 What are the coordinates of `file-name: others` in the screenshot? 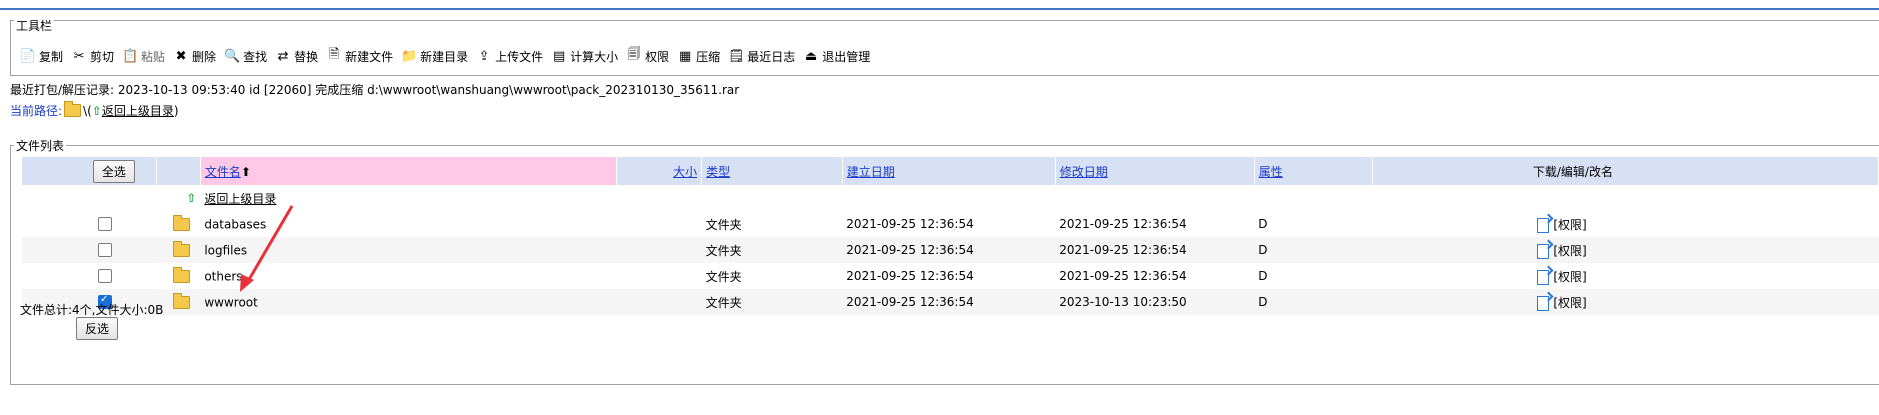 It's located at (223, 276).